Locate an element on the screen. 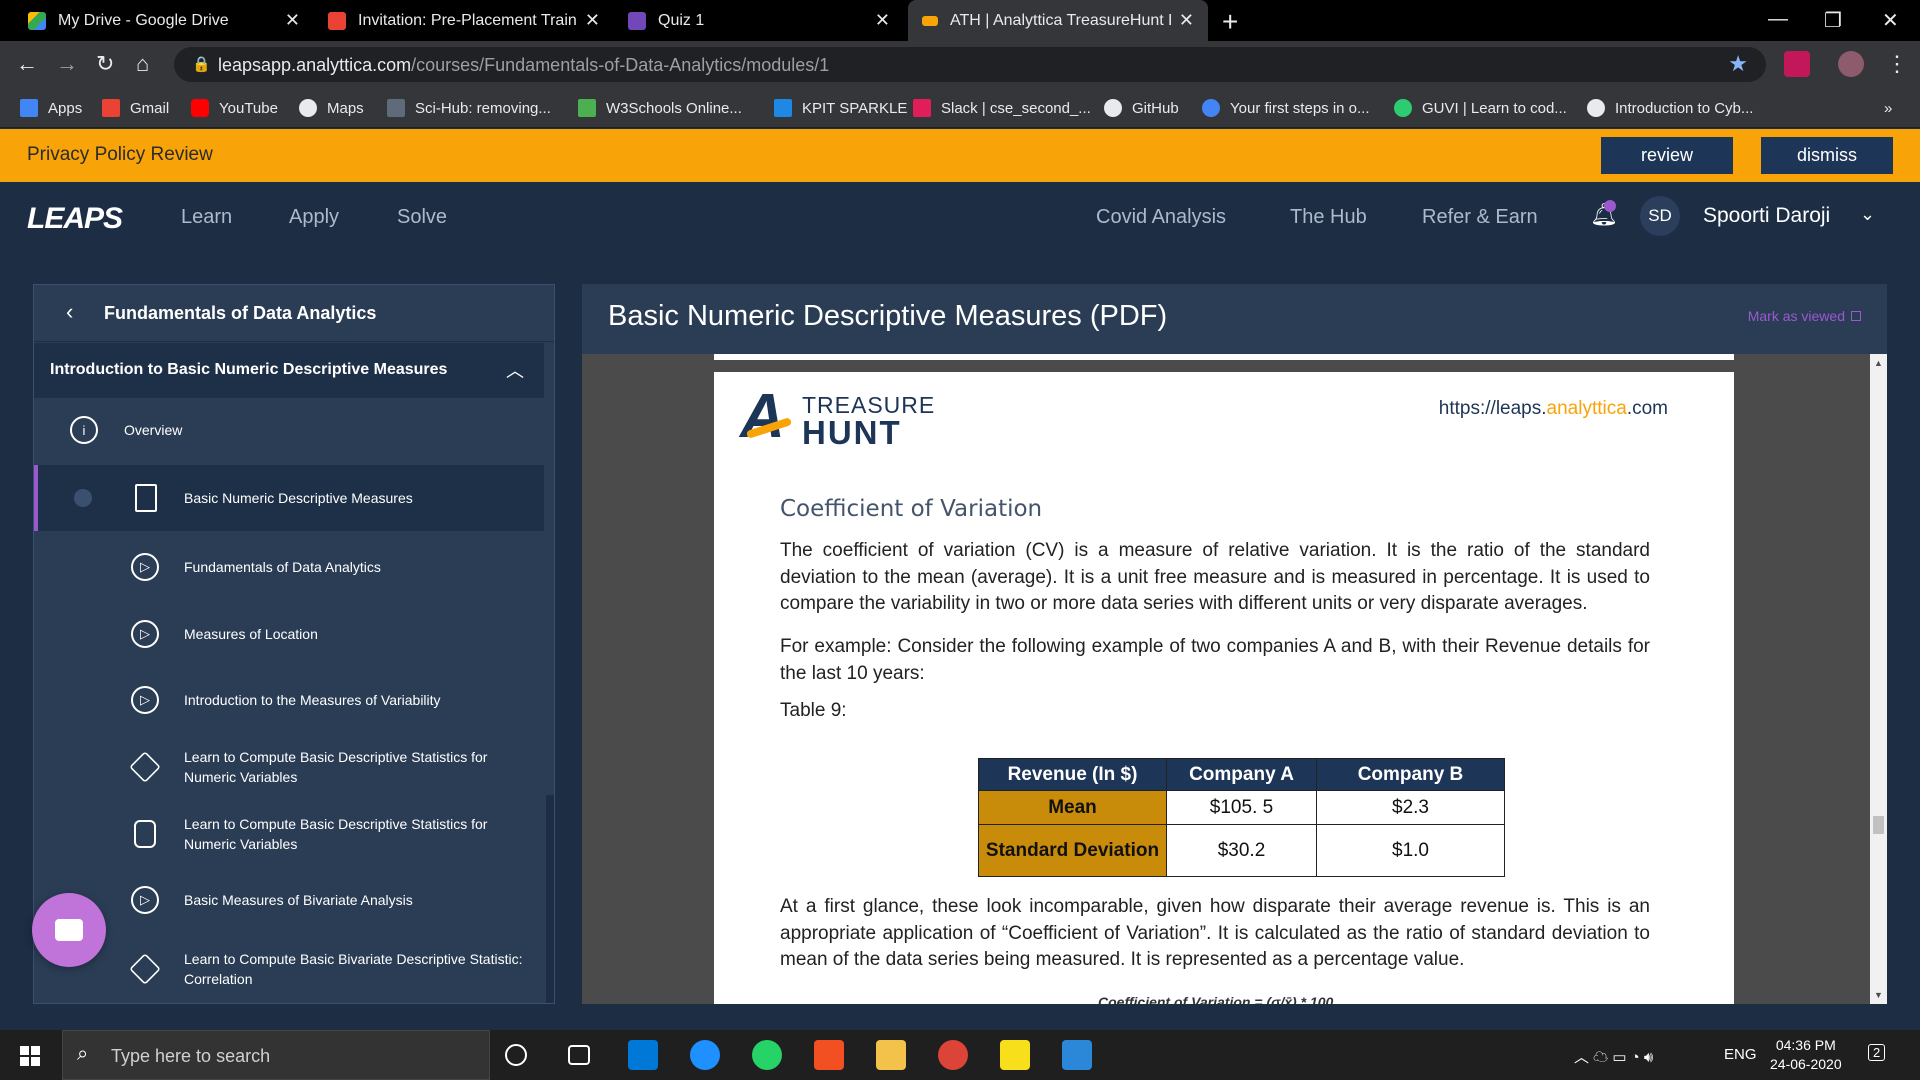 The image size is (1920, 1080). new-tab-icon: + is located at coordinates (1230, 22).